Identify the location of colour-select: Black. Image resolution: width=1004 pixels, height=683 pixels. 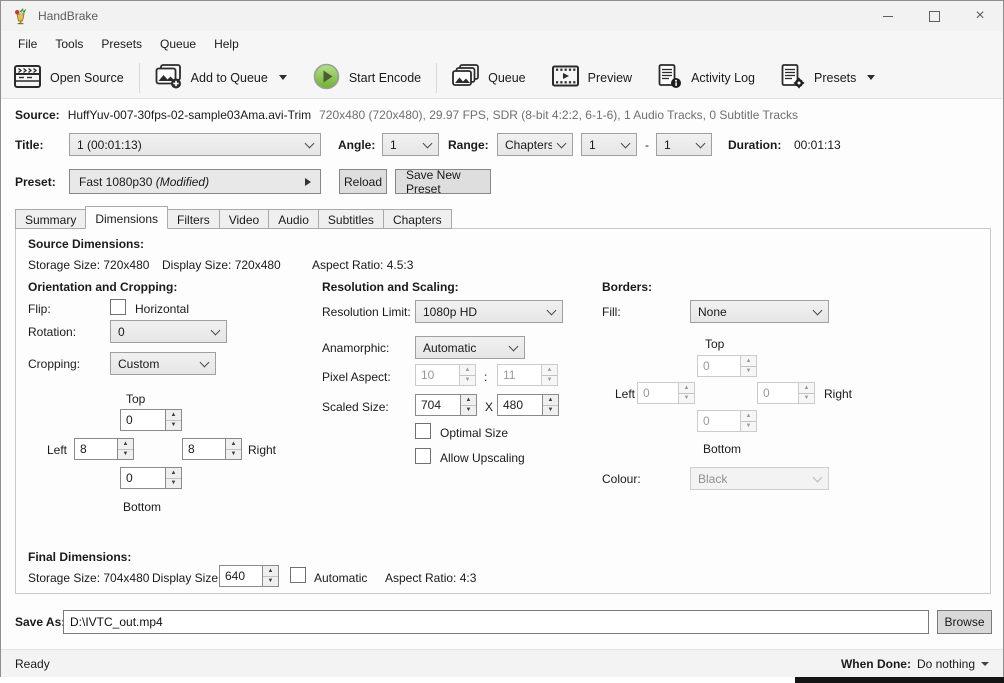
(759, 478).